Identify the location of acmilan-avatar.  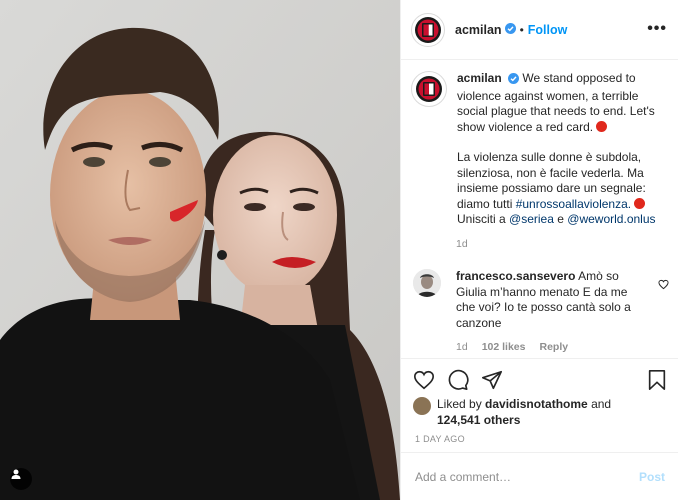
(428, 29).